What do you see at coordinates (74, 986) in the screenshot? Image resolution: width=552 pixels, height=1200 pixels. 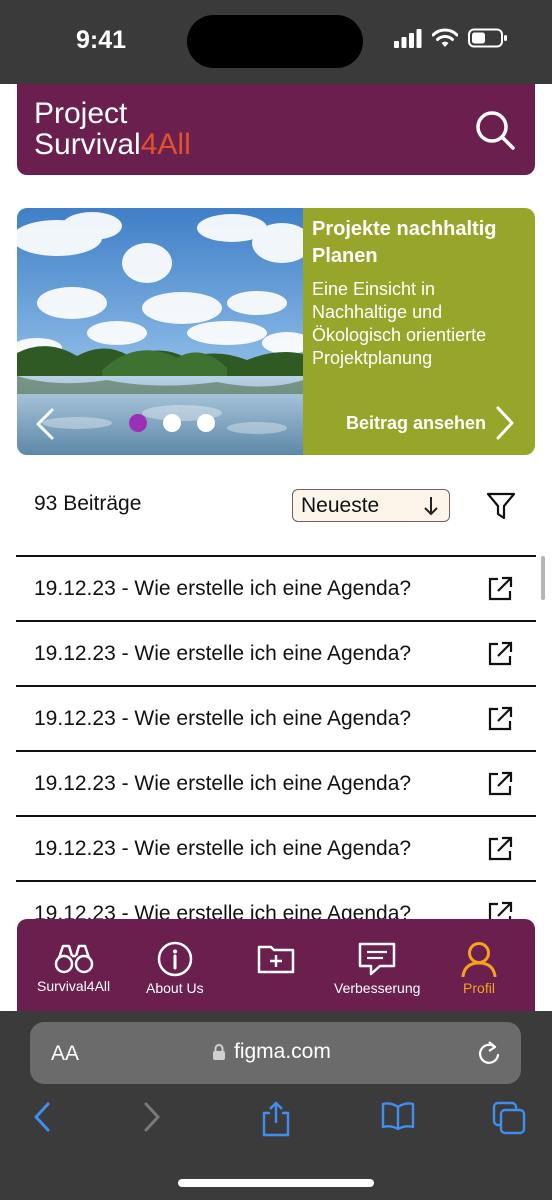 I see `nav-label: Survival4All` at bounding box center [74, 986].